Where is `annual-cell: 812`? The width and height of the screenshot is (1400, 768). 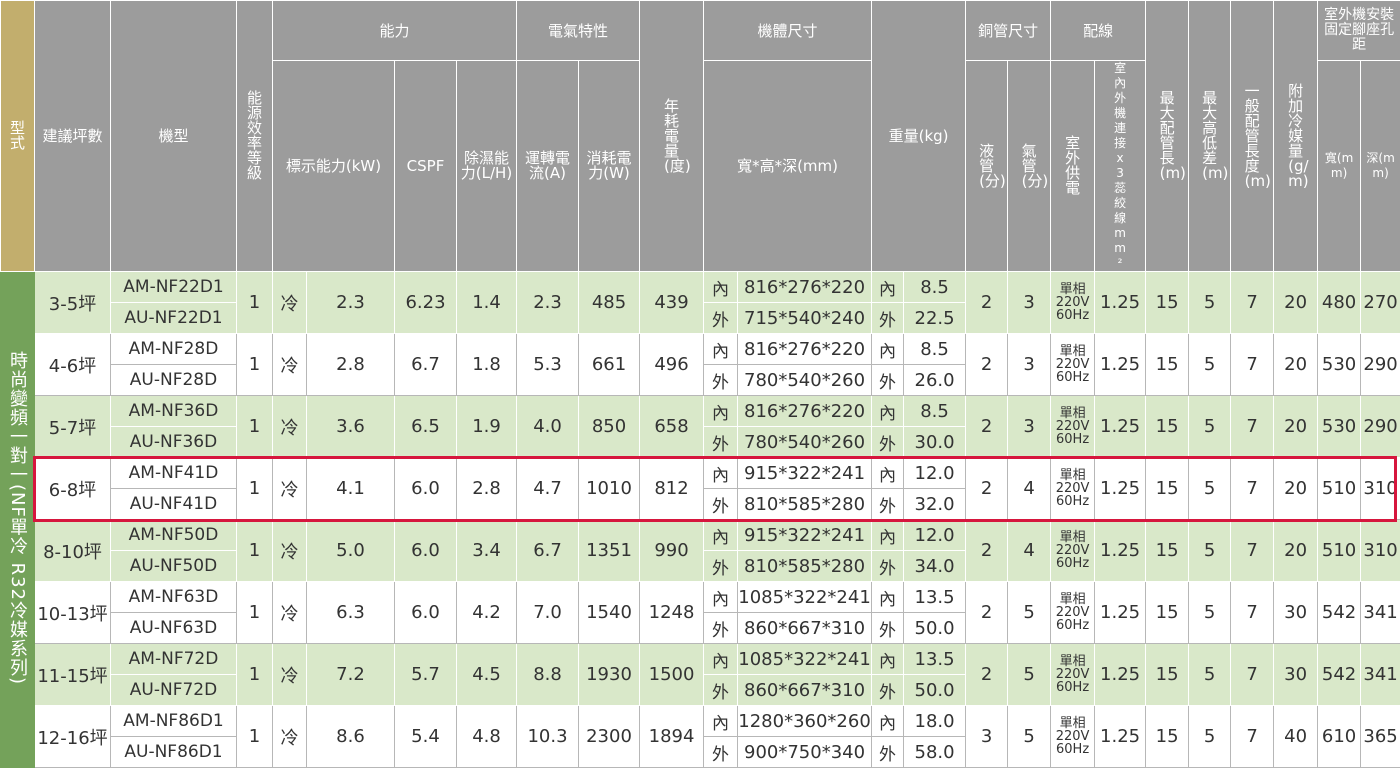
annual-cell: 812 is located at coordinates (672, 489).